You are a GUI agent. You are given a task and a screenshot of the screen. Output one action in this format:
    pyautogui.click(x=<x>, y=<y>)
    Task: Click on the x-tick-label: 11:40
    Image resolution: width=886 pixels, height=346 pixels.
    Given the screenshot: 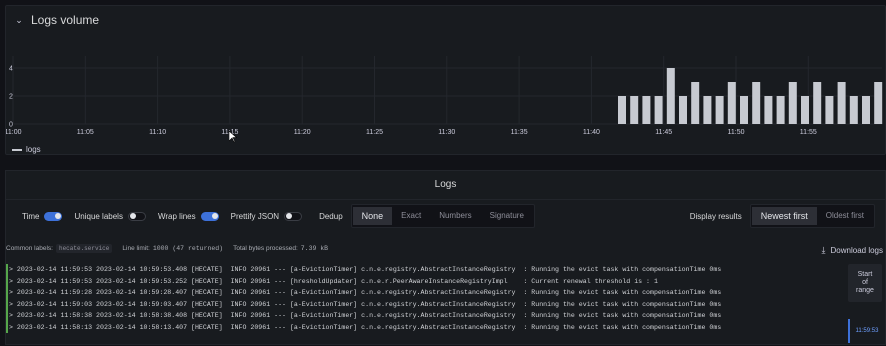 What is the action you would take?
    pyautogui.click(x=591, y=132)
    